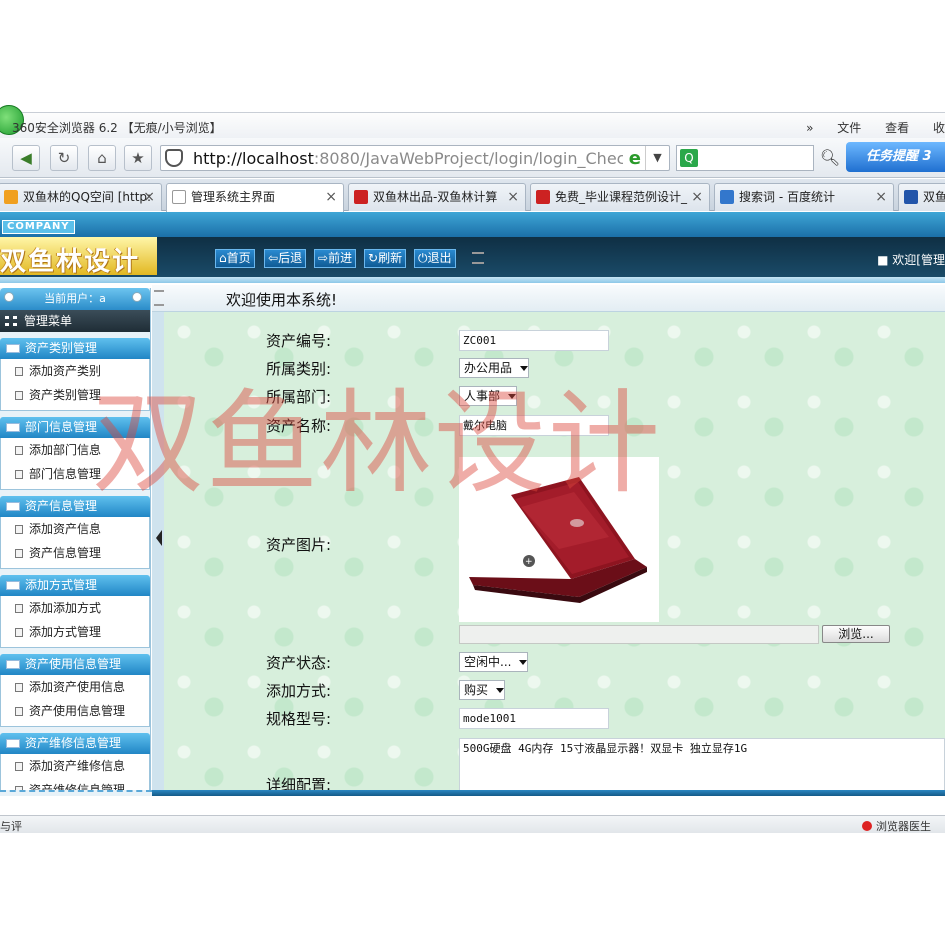  I want to click on sidebar-item-manage-department: 部门信息管理, so click(75, 474).